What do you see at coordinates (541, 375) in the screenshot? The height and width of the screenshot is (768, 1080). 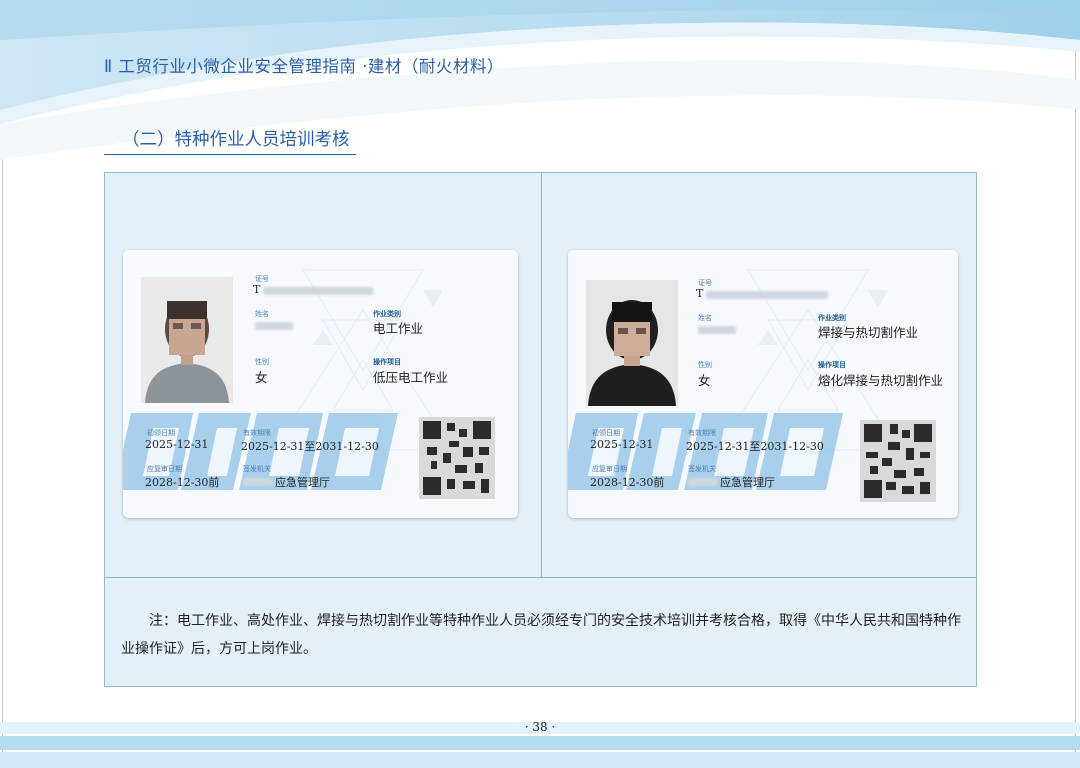 I see `column-divider` at bounding box center [541, 375].